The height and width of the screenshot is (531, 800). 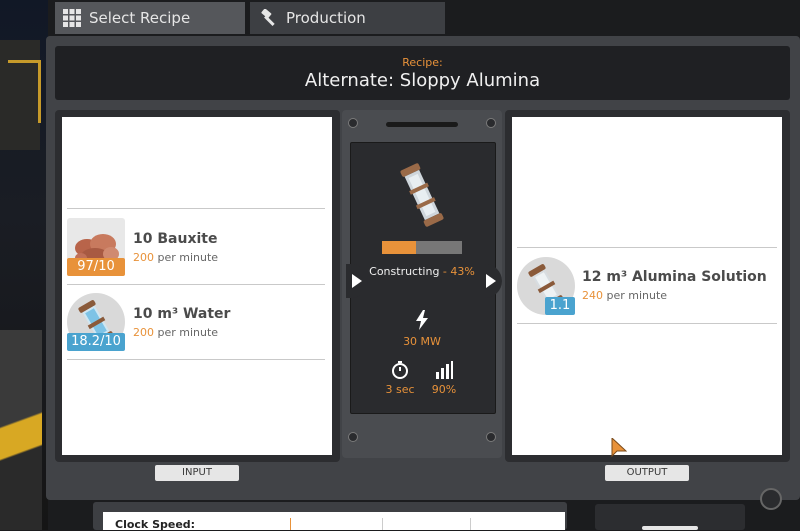 I want to click on stopwatch-icon, so click(x=400, y=370).